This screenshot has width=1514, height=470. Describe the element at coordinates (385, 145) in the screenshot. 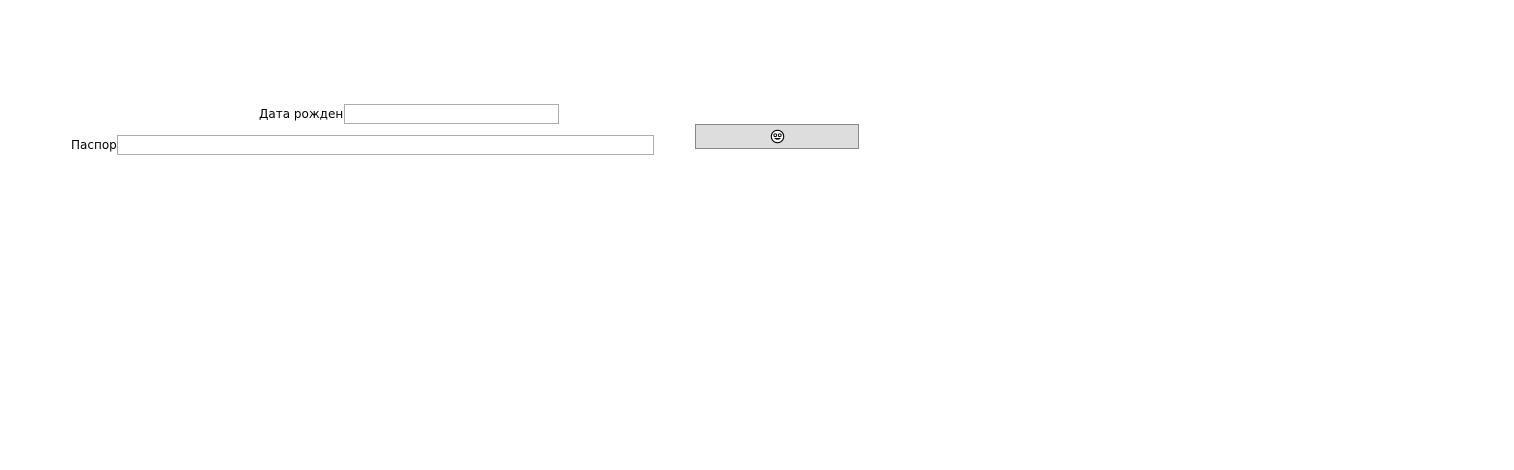

I see `passport-input` at that location.